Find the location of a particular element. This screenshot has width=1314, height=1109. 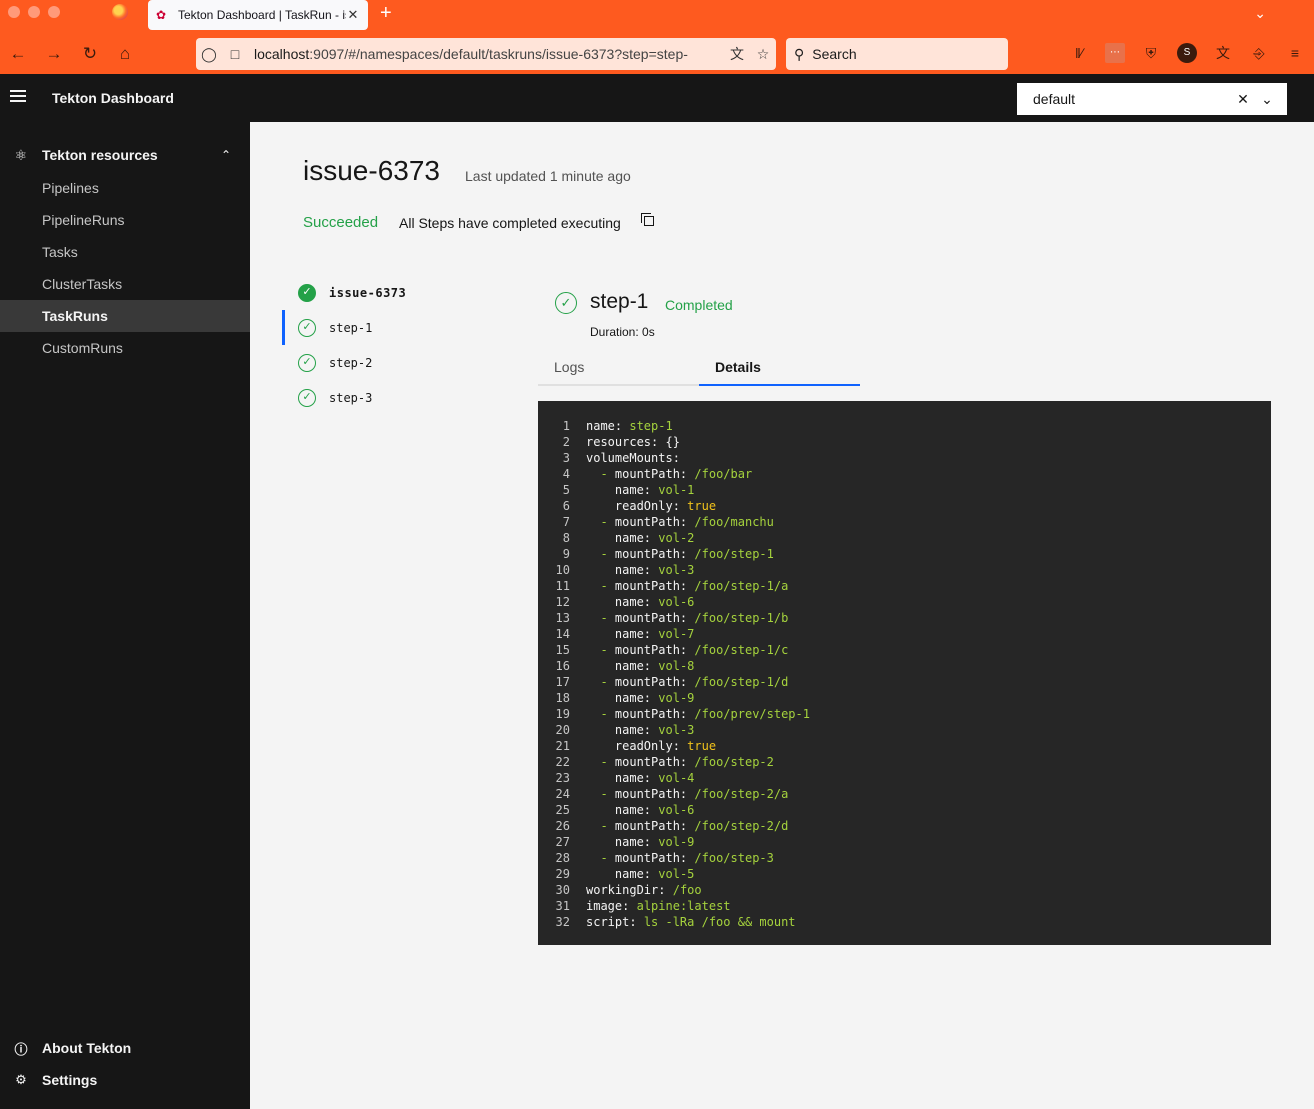

step-status: Completed is located at coordinates (699, 305).